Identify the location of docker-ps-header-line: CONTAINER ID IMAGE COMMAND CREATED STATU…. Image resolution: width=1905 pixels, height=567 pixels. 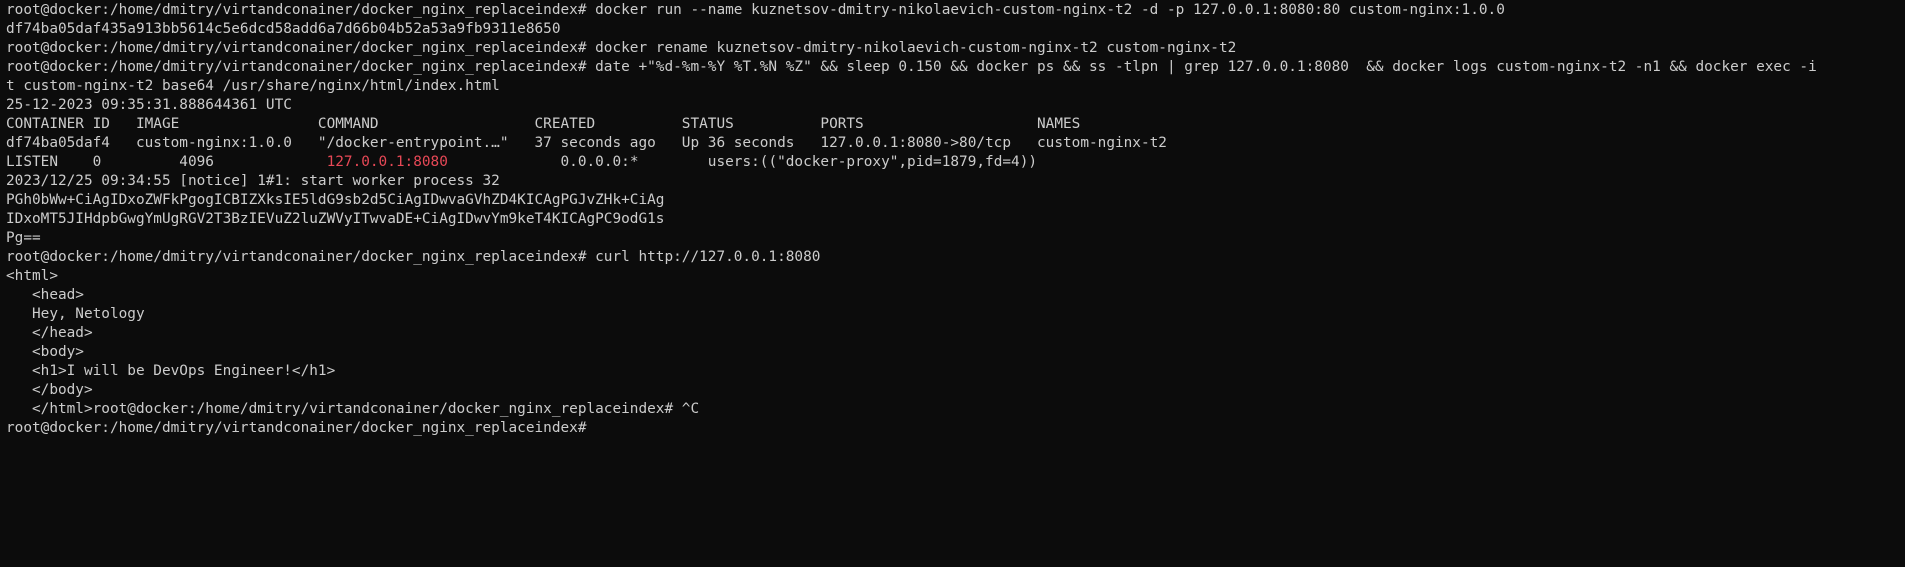
(543, 124).